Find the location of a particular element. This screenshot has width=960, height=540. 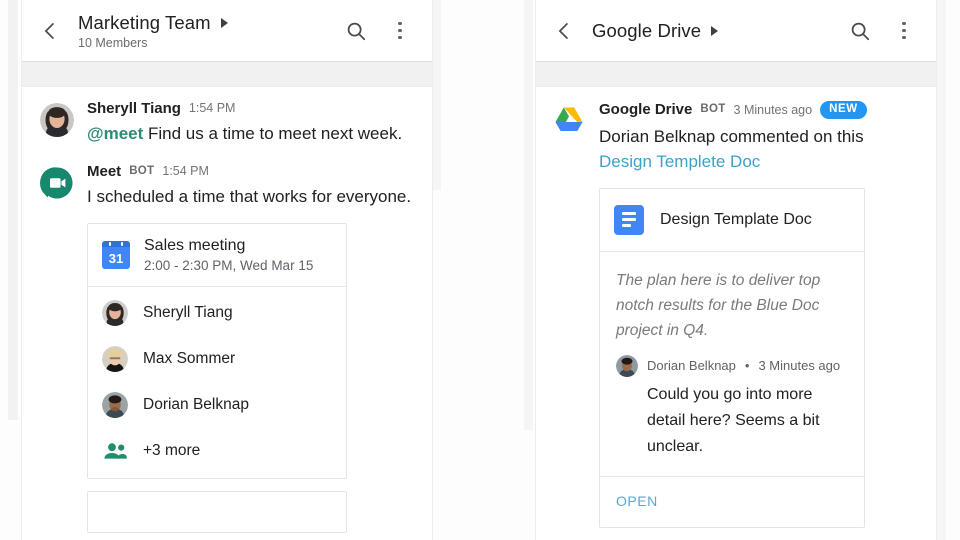

meeting-title: Sales meeting is located at coordinates (195, 245).